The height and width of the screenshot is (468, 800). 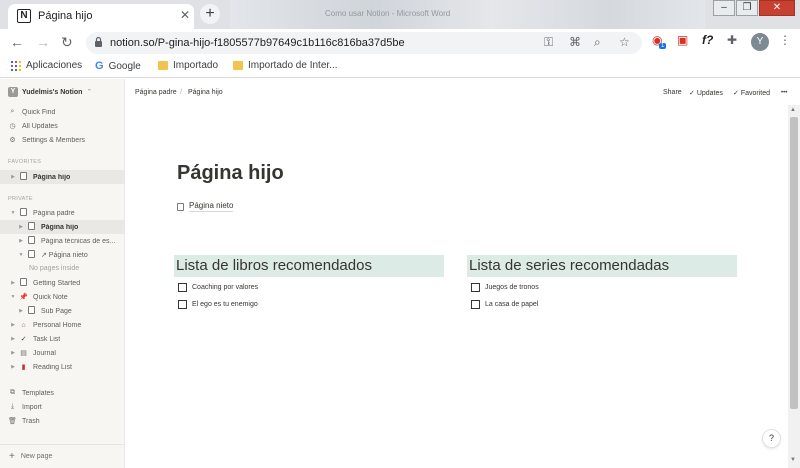 I want to click on sidebar-item-pagina-padre: ▼ Página padre, so click(x=62, y=213).